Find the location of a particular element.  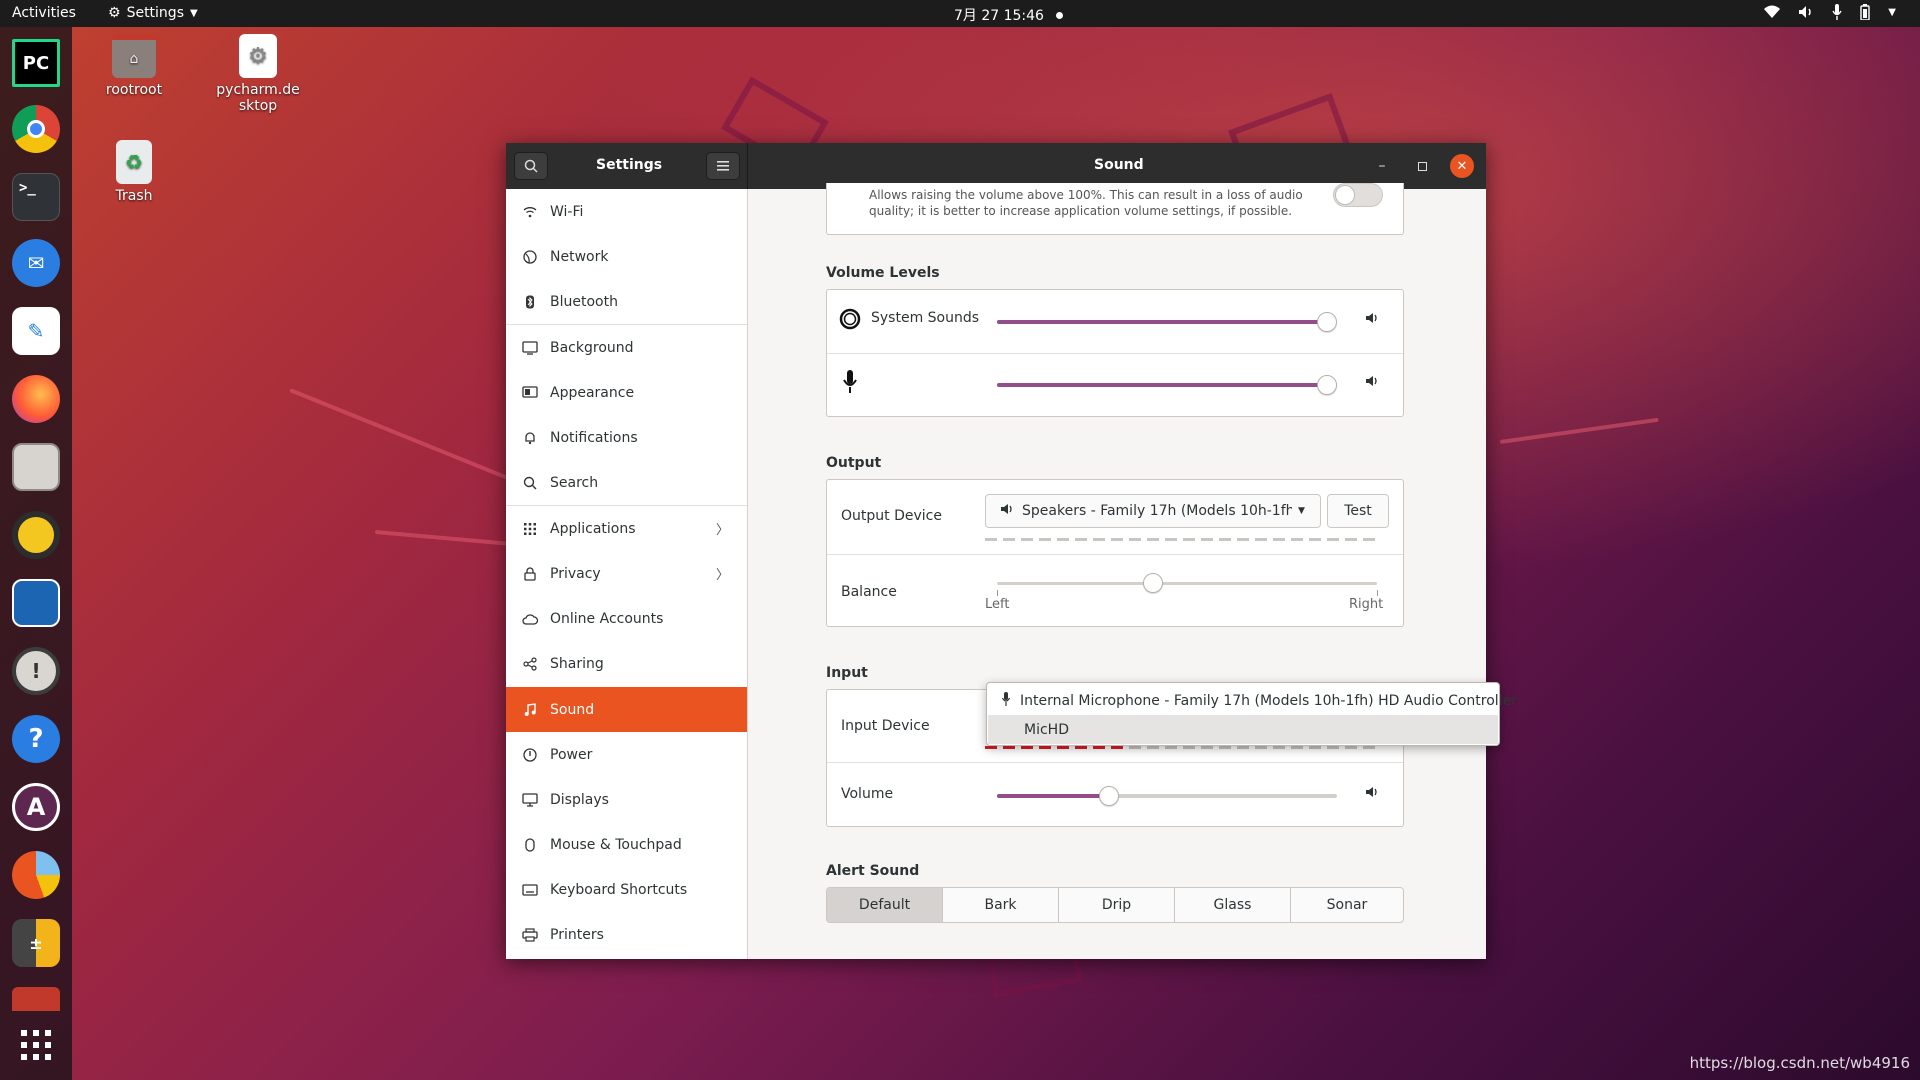

rhythmbox-icon is located at coordinates (36, 535).